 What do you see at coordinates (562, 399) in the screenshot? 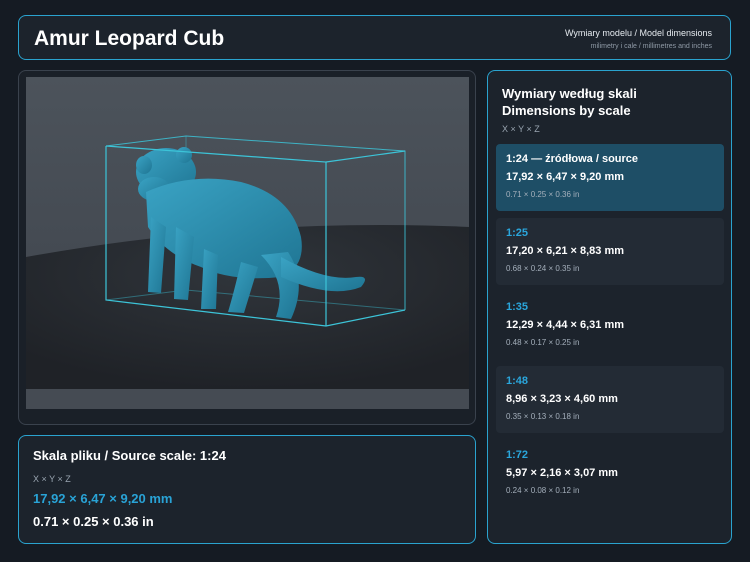
I see `scale-mm-value: 8,96 × 3,23 × 4,60 mm` at bounding box center [562, 399].